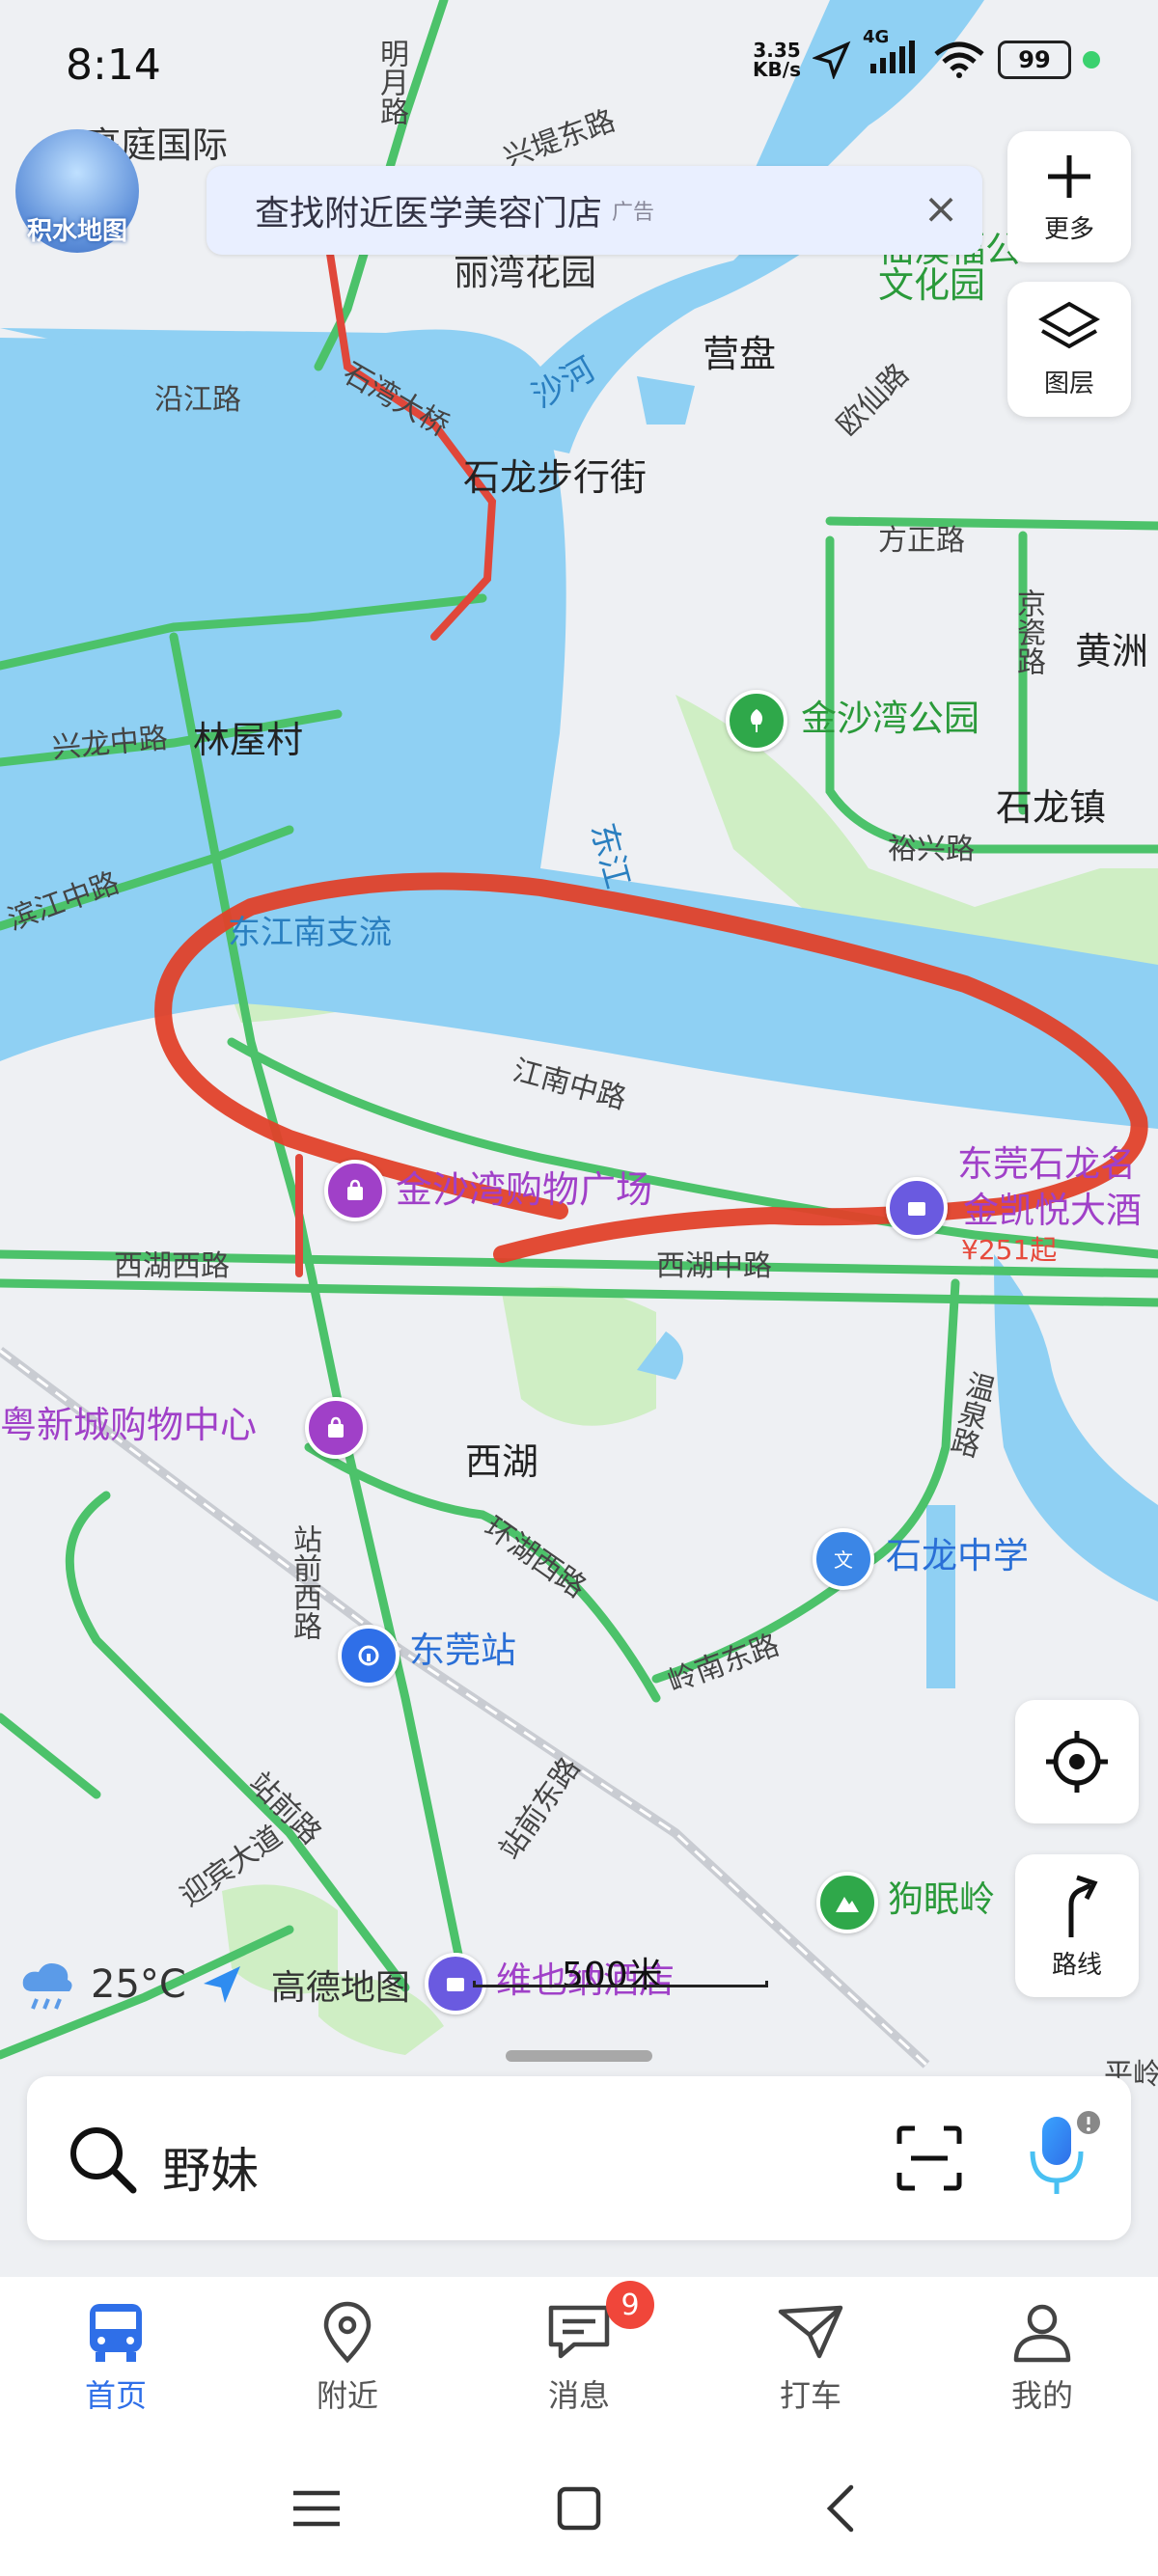 The height and width of the screenshot is (2576, 1158). Describe the element at coordinates (76, 232) in the screenshot. I see `logo-text: 积水地图` at that location.